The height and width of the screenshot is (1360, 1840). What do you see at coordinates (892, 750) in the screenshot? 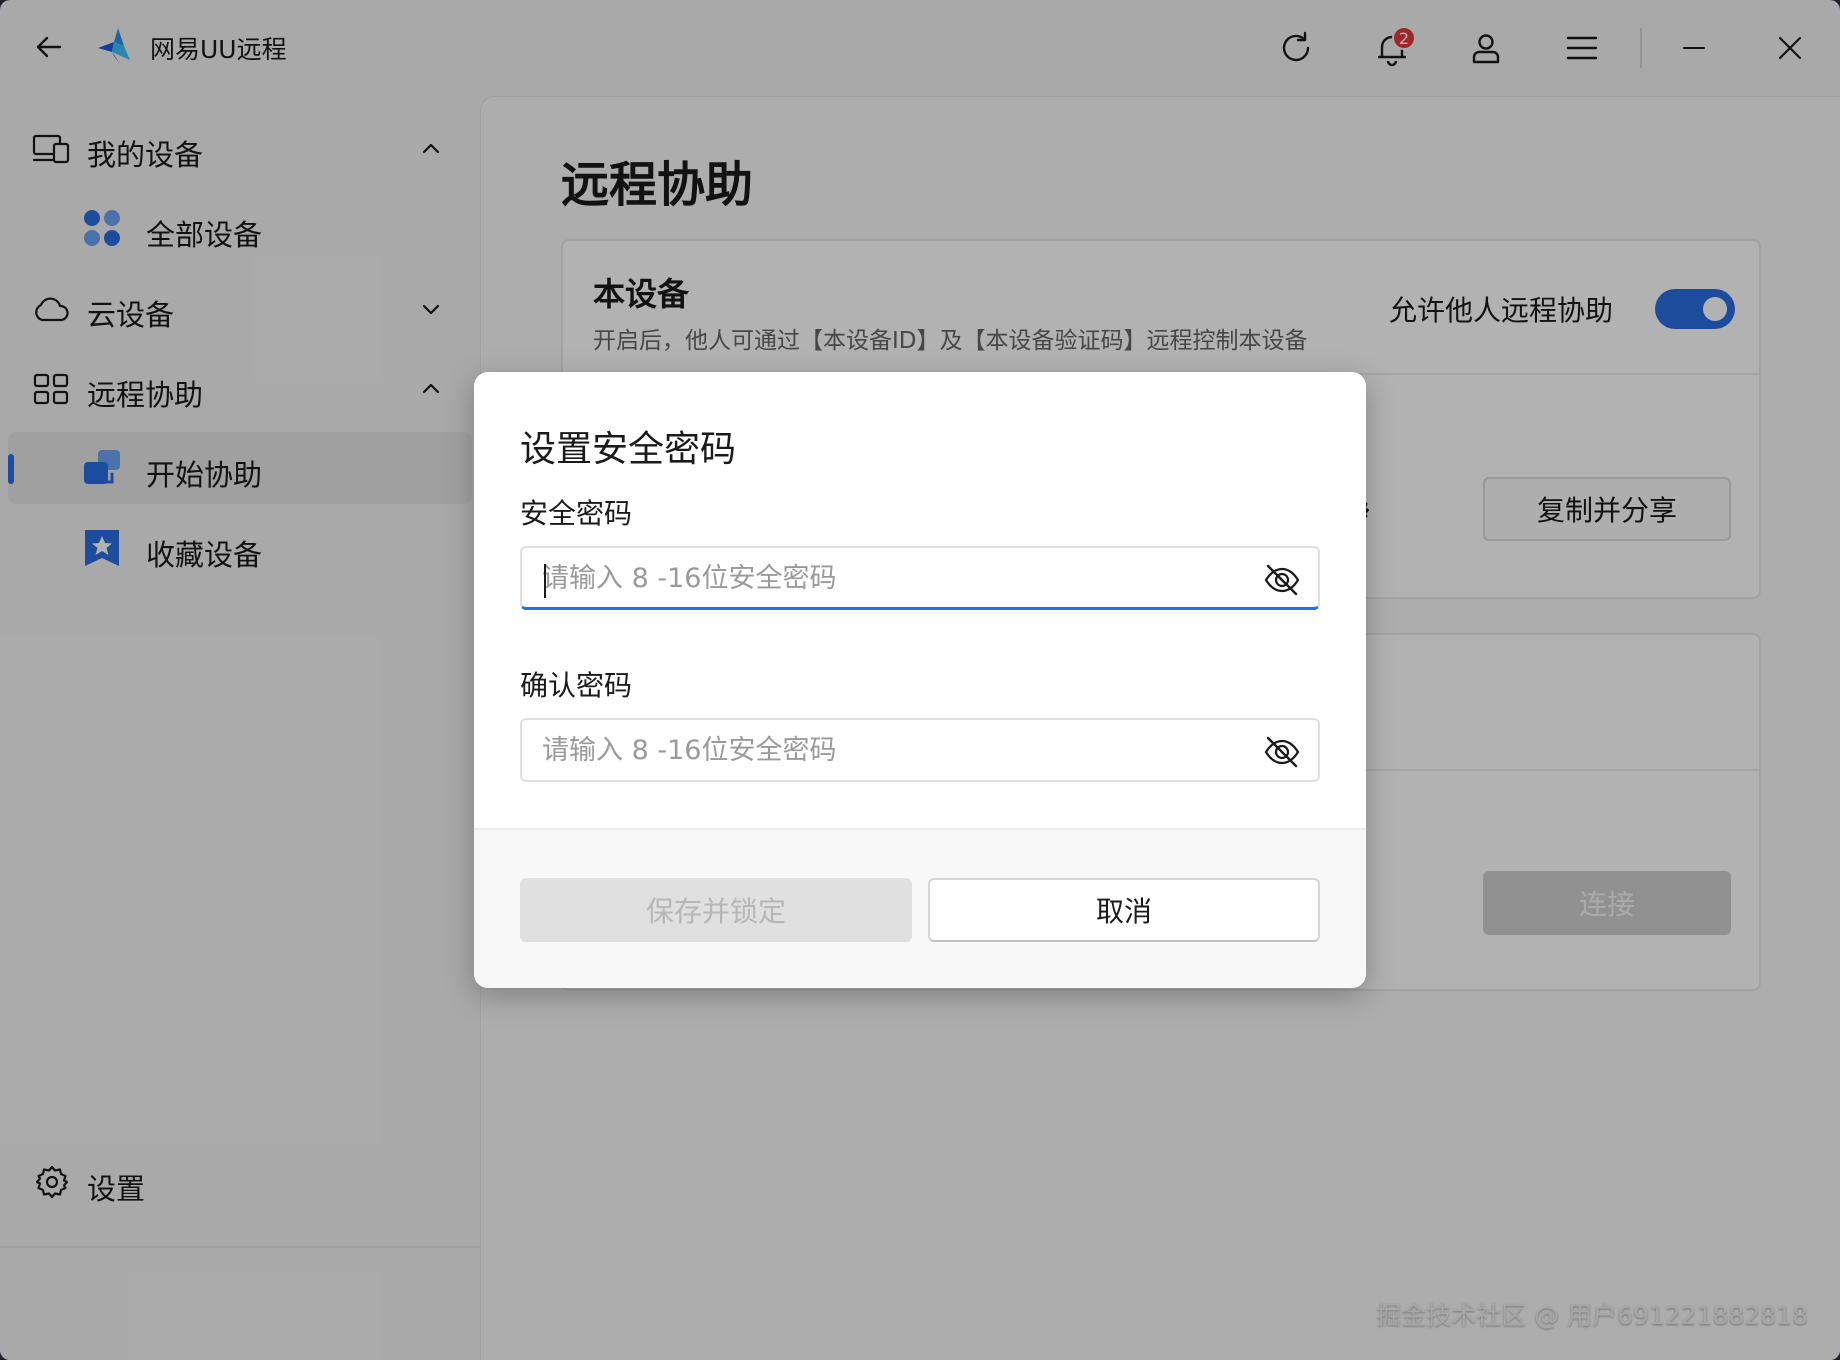
I see `confirm-password-input` at bounding box center [892, 750].